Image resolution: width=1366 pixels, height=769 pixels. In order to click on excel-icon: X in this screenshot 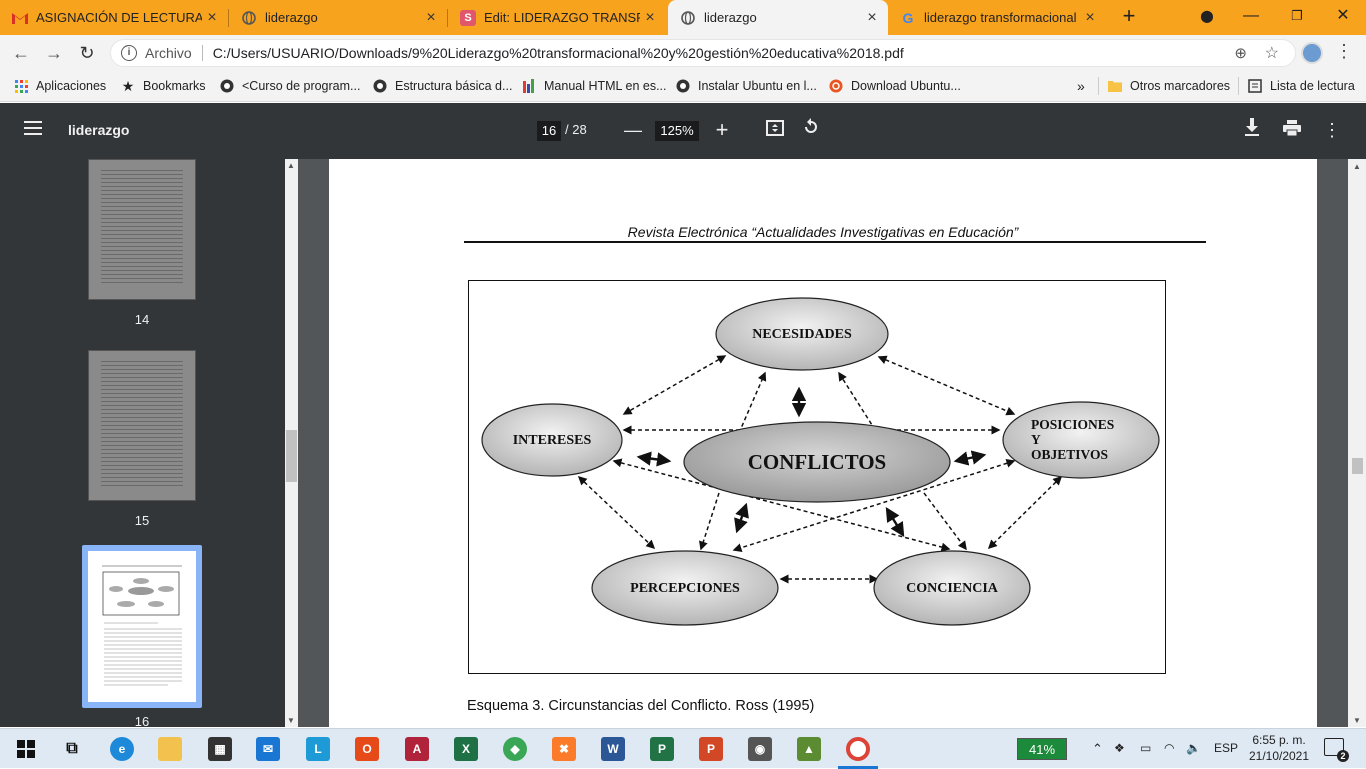, I will do `click(466, 749)`.